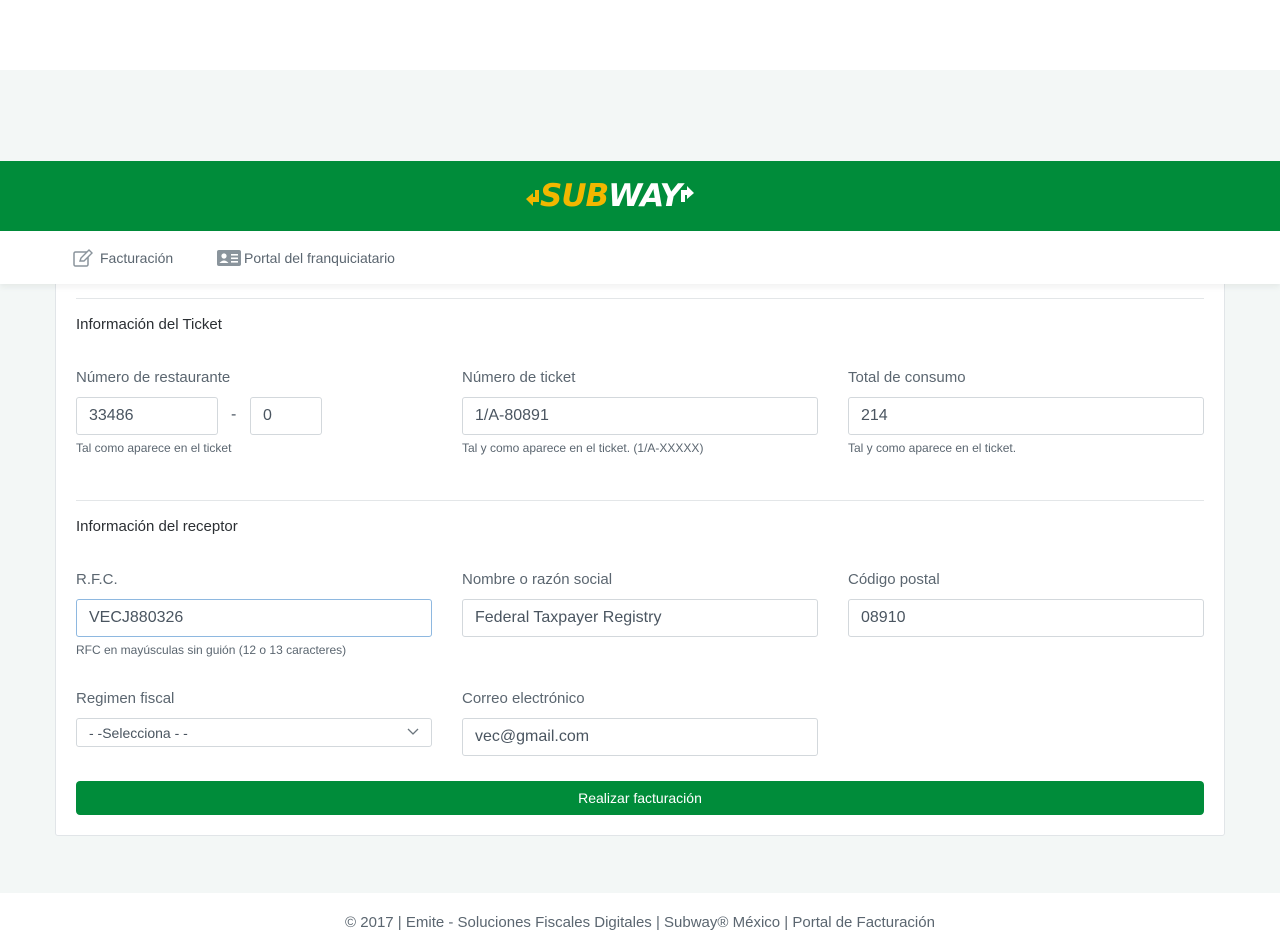  I want to click on receptor-section-title: Información del receptor, so click(157, 526).